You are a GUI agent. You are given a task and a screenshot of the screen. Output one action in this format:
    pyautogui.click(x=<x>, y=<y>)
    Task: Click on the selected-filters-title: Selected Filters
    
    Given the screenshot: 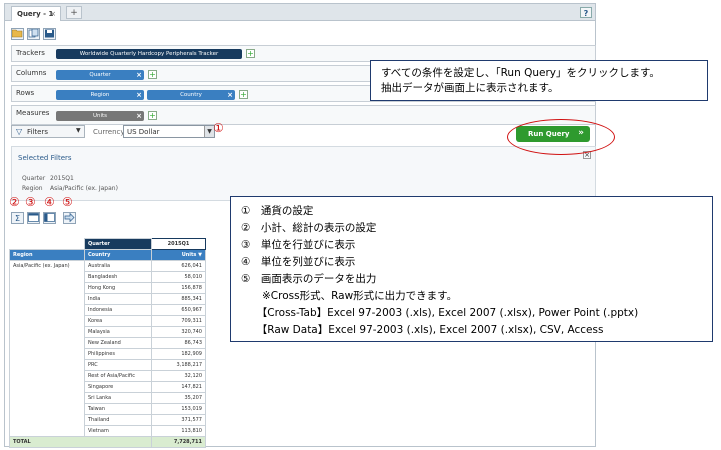 What is the action you would take?
    pyautogui.click(x=45, y=158)
    